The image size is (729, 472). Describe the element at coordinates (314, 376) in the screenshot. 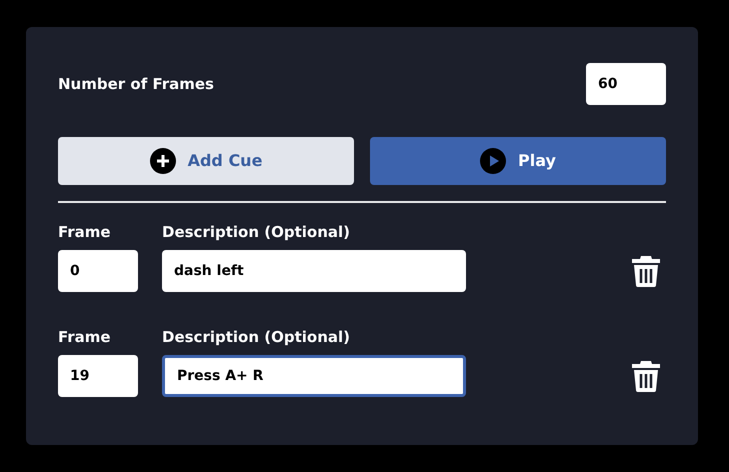

I see `description-input: Press A+ R` at that location.